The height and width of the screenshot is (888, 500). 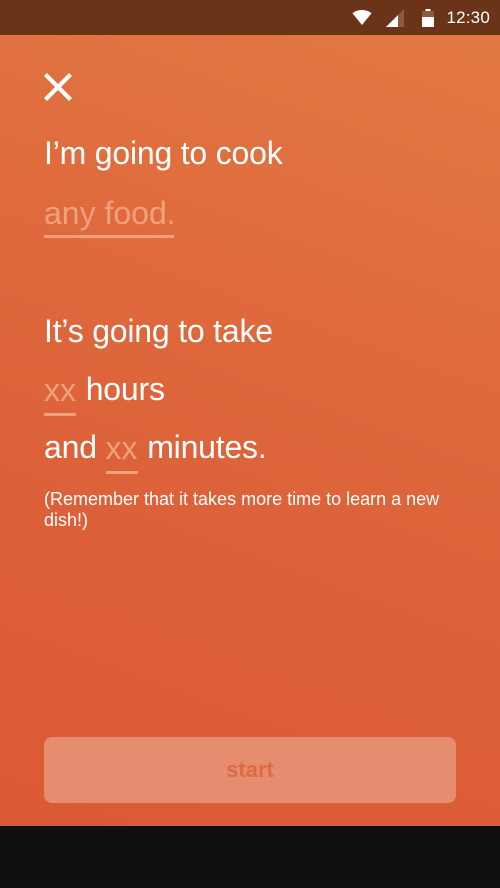 What do you see at coordinates (250, 17) in the screenshot?
I see `status-bar: 12:30` at bounding box center [250, 17].